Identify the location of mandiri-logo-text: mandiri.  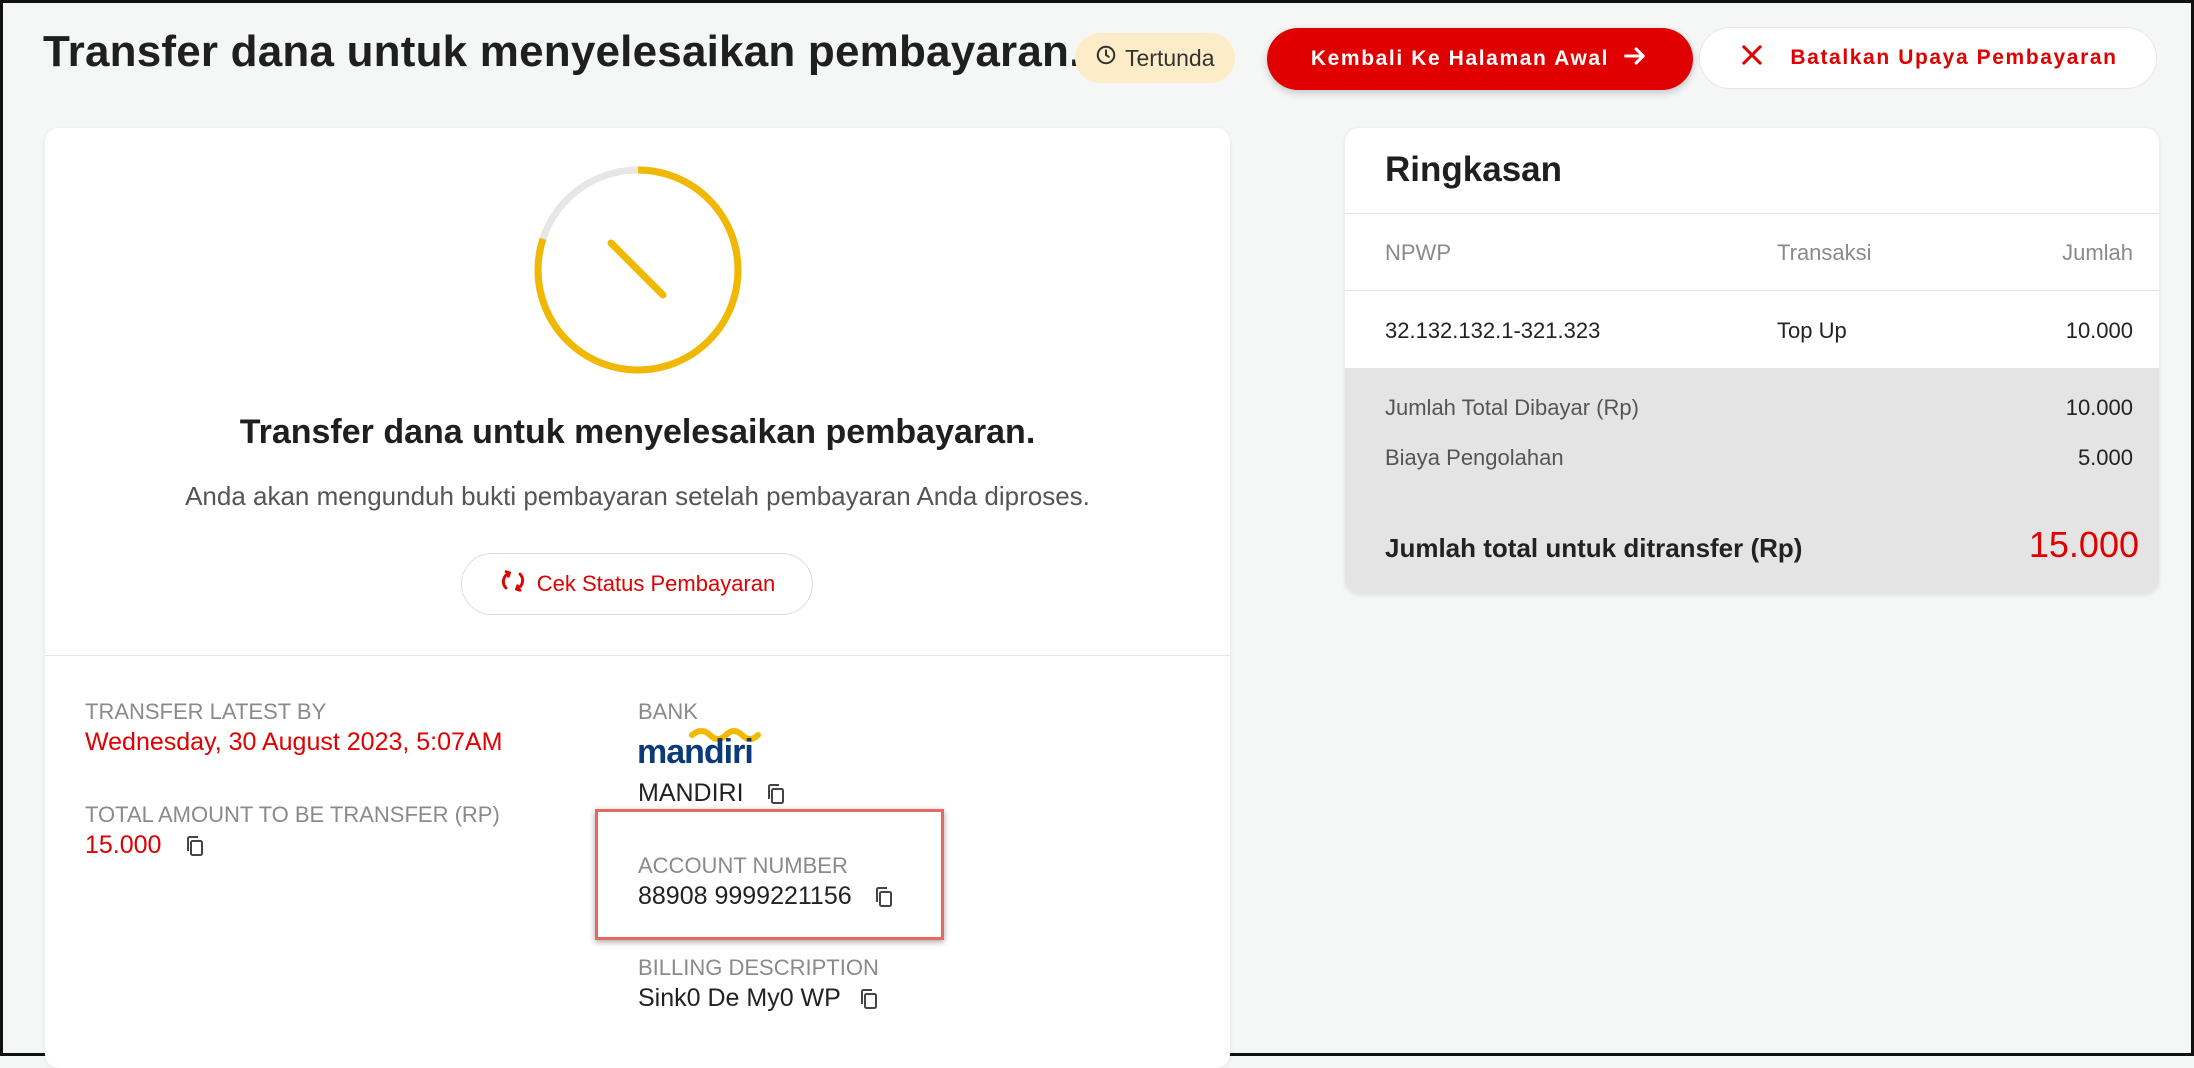
(695, 752).